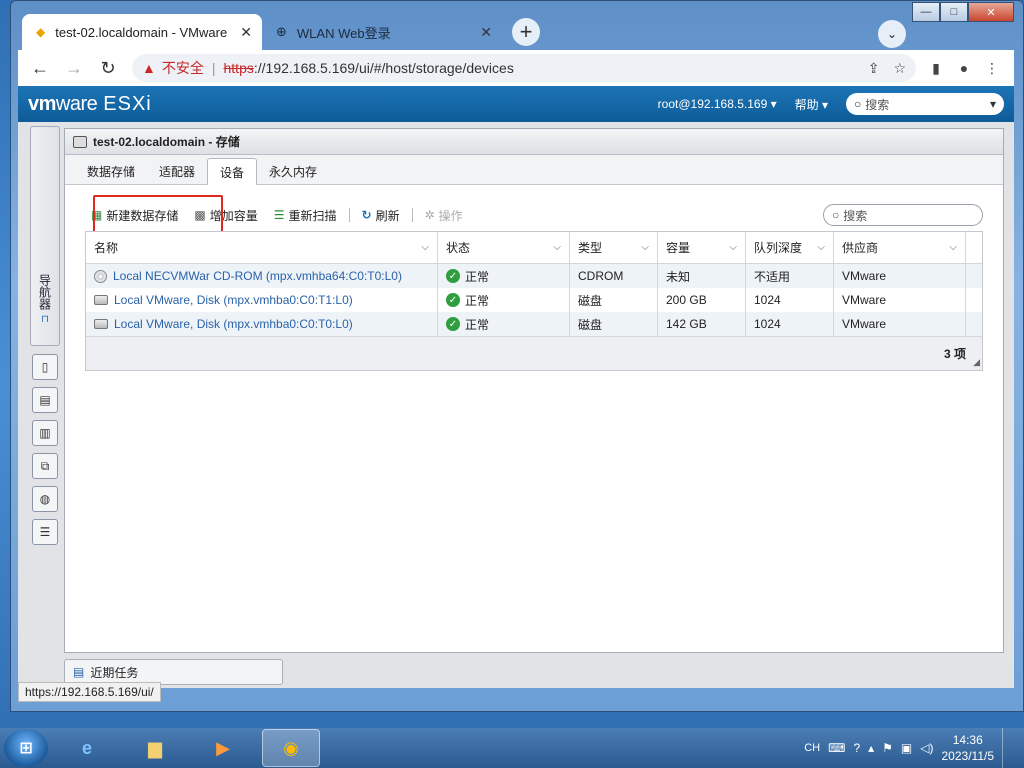 This screenshot has height=768, width=1024. What do you see at coordinates (899, 68) in the screenshot?
I see `bookmark-star-icon: ☆` at bounding box center [899, 68].